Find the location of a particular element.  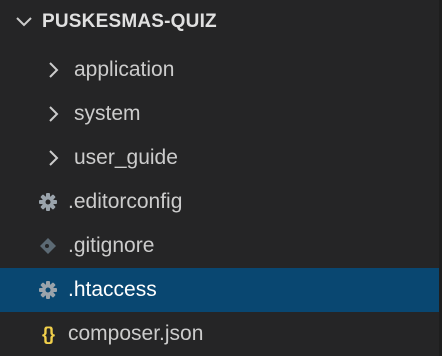

explorer-root-folder: PUSKESMAS-QUIZ is located at coordinates (221, 22).